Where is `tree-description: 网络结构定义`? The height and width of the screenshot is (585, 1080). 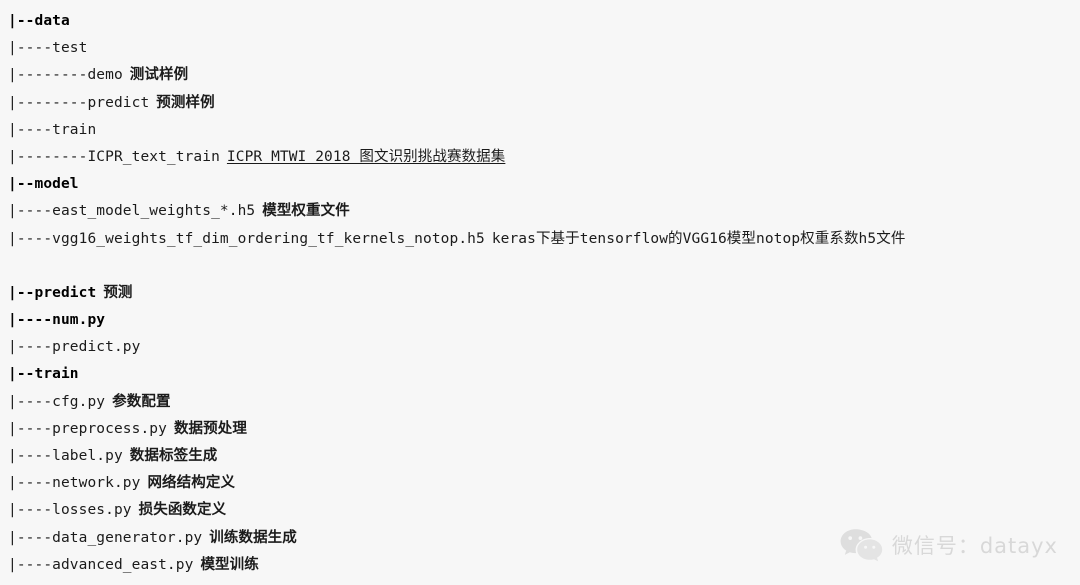
tree-description: 网络结构定义 is located at coordinates (191, 483).